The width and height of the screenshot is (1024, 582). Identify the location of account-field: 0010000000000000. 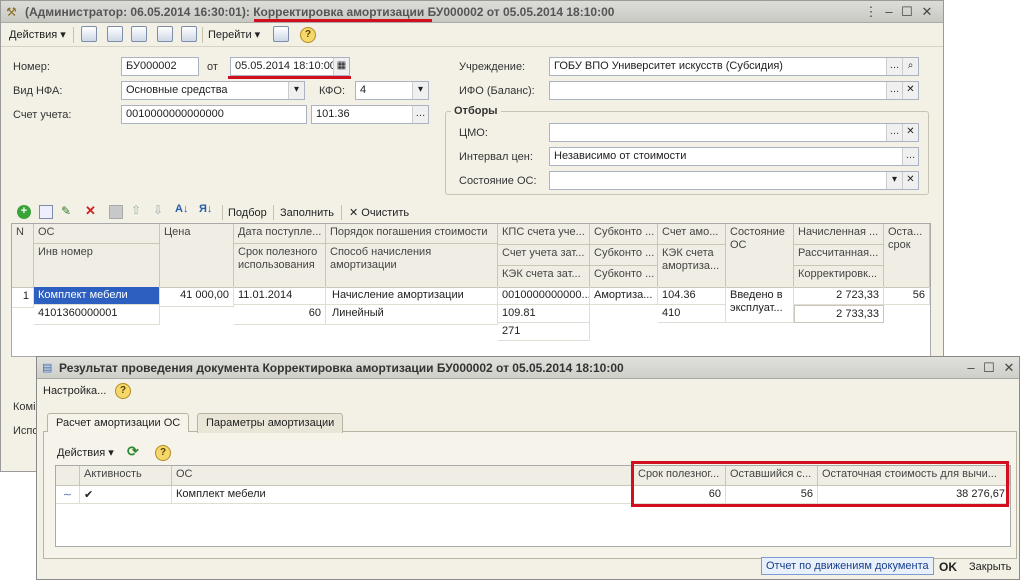
(214, 114).